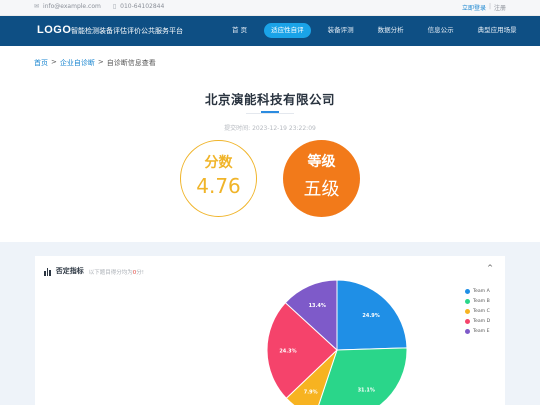 The image size is (540, 405). What do you see at coordinates (441, 30) in the screenshot?
I see `nav-item-information: 信息公示` at bounding box center [441, 30].